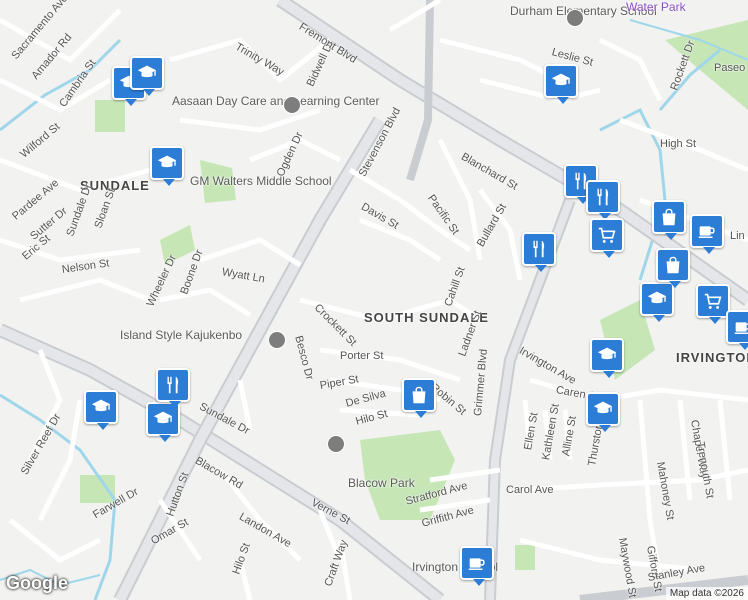 This screenshot has height=600, width=748. I want to click on poi-label: Aasaan Day Care and Learning Center, so click(275, 101).